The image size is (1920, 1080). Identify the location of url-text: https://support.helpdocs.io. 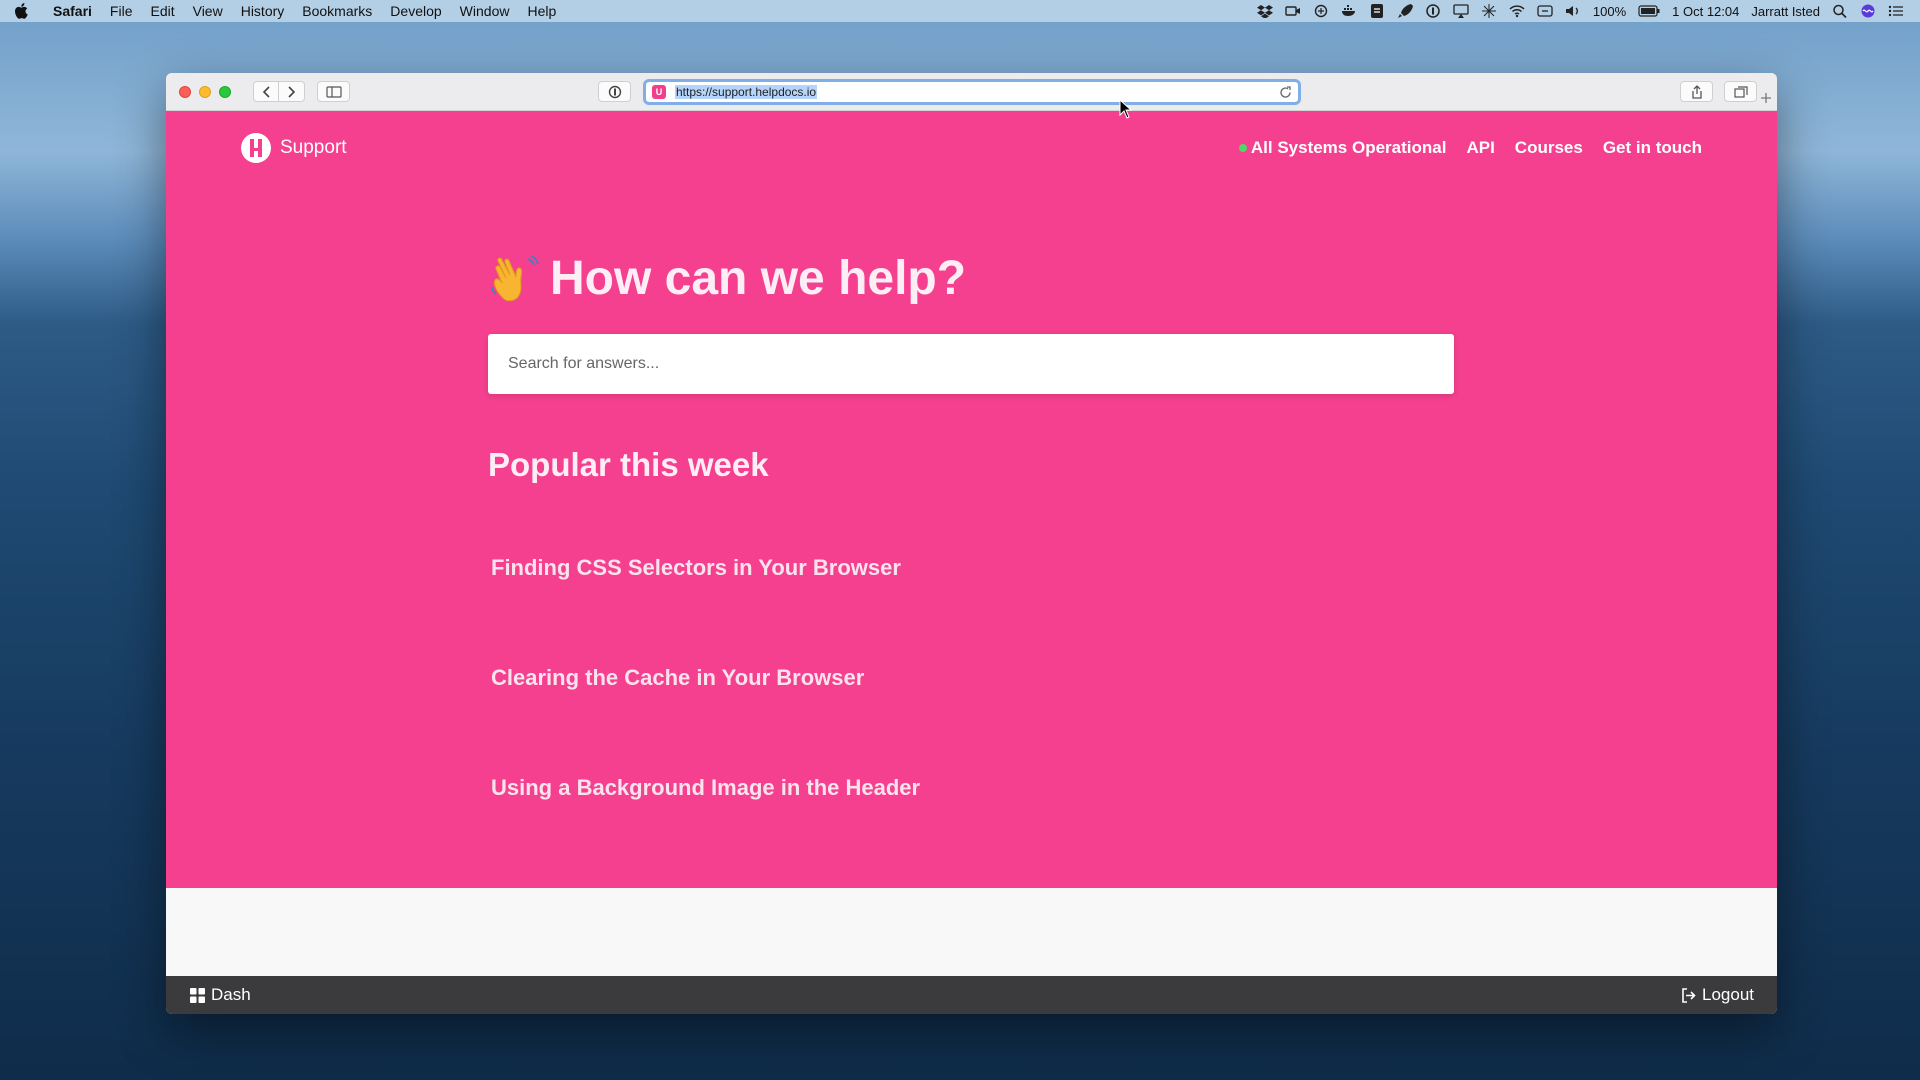
(746, 92).